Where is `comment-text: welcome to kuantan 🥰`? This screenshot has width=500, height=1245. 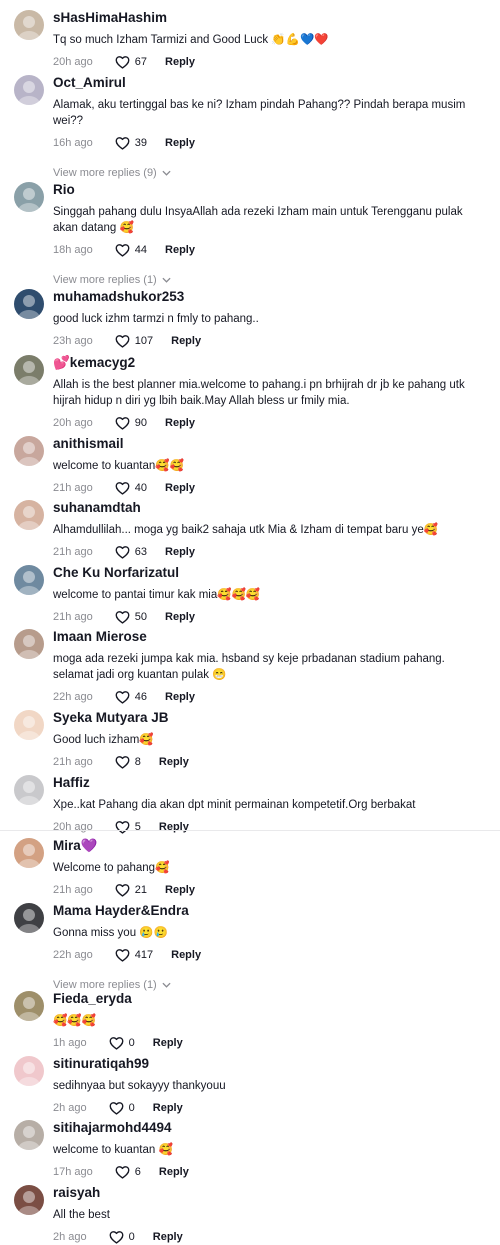
comment-text: welcome to kuantan 🥰 is located at coordinates (113, 1150).